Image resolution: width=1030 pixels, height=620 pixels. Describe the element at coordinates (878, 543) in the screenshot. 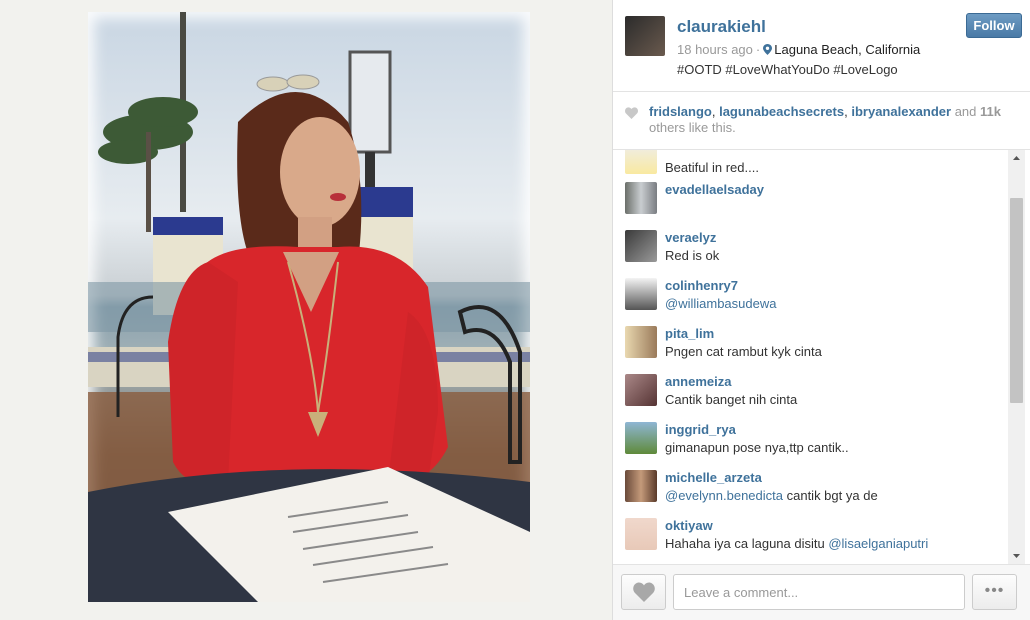

I see `comment-mention: @lisaelganiaputri` at that location.